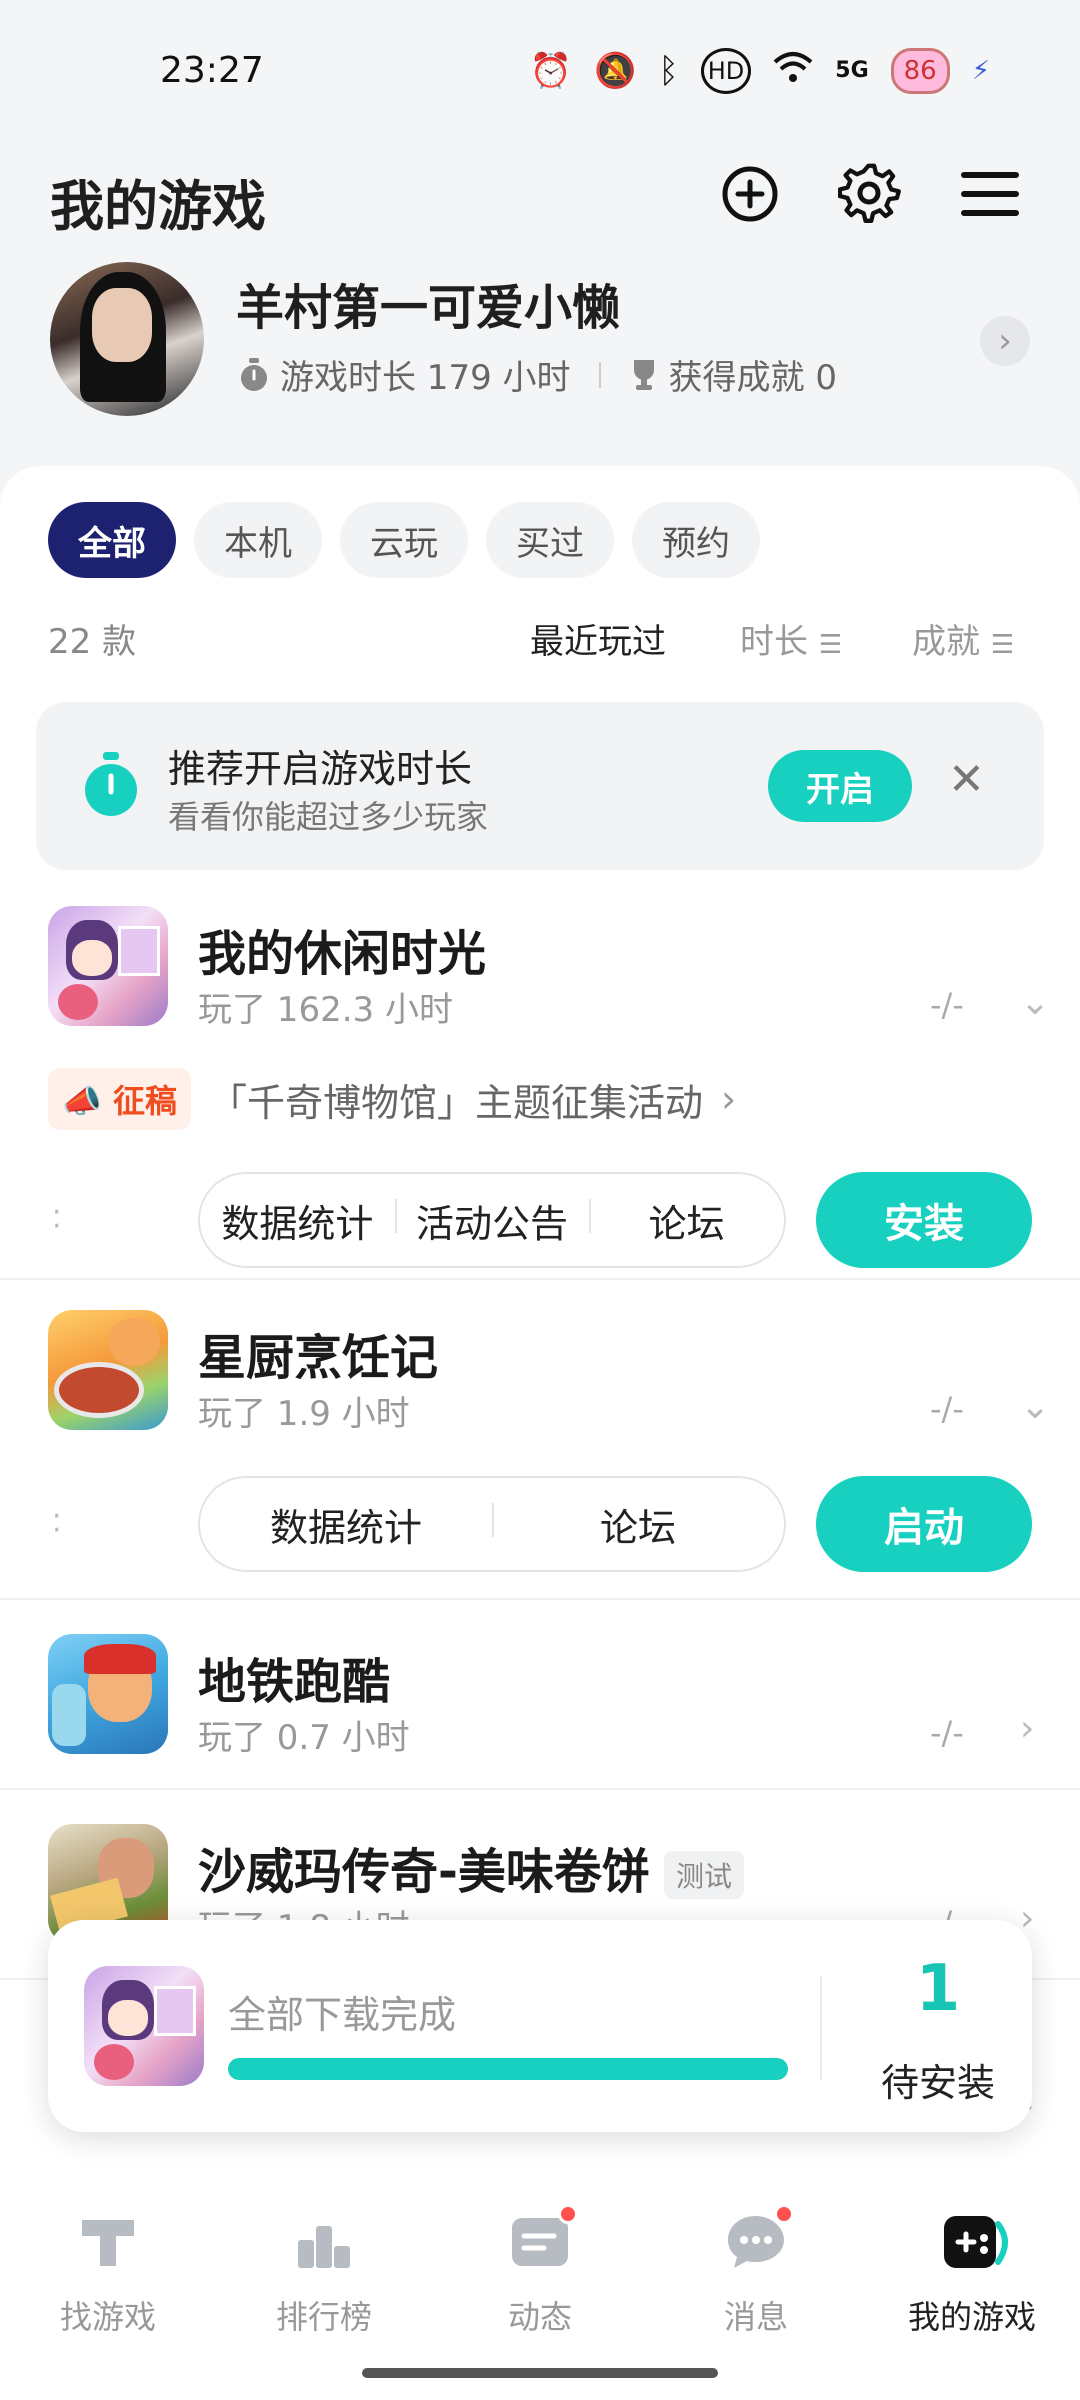 This screenshot has height=2400, width=1080. What do you see at coordinates (342, 2015) in the screenshot?
I see `download-status: 全部下载完成` at bounding box center [342, 2015].